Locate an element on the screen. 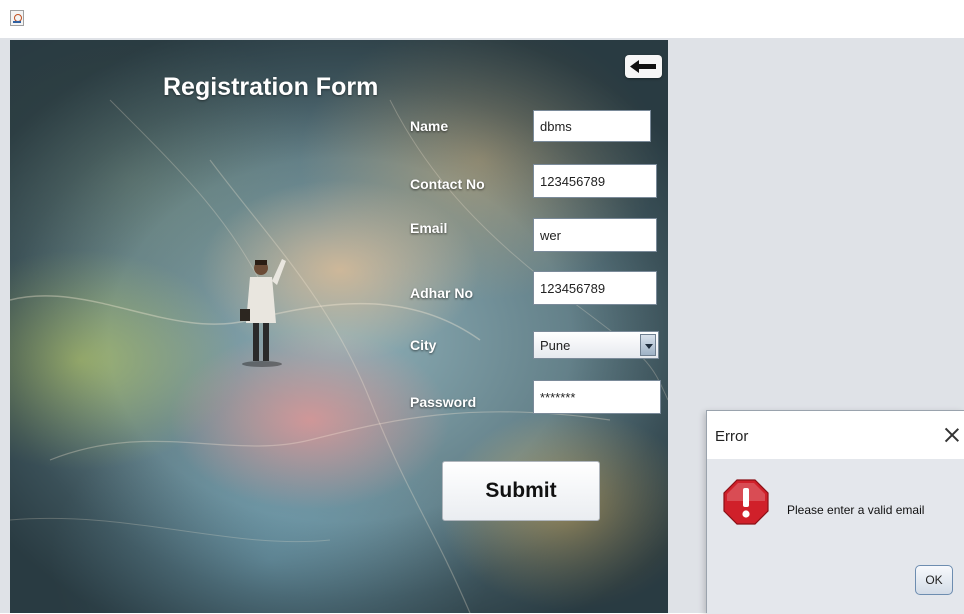 The height and width of the screenshot is (614, 964). city-label: City is located at coordinates (423, 345).